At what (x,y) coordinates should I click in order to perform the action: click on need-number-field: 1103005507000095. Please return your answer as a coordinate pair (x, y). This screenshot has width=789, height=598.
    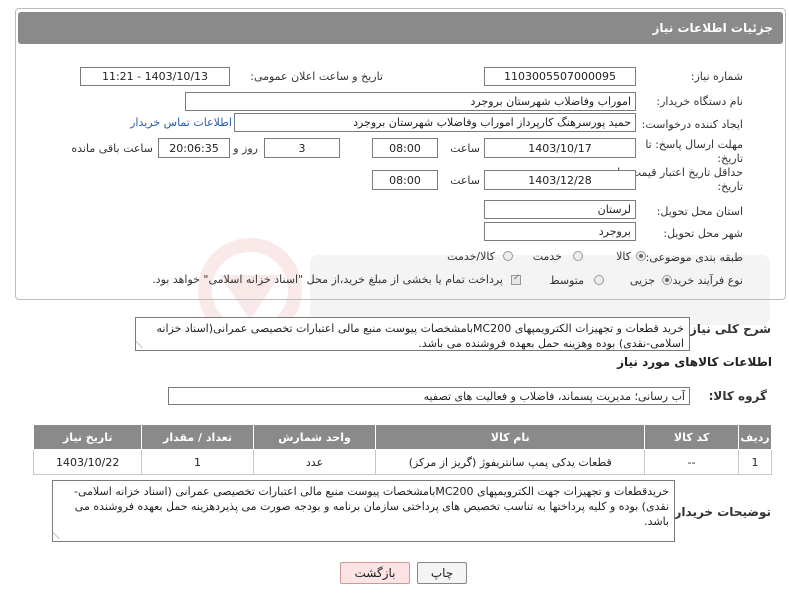
    Looking at the image, I should click on (560, 76).